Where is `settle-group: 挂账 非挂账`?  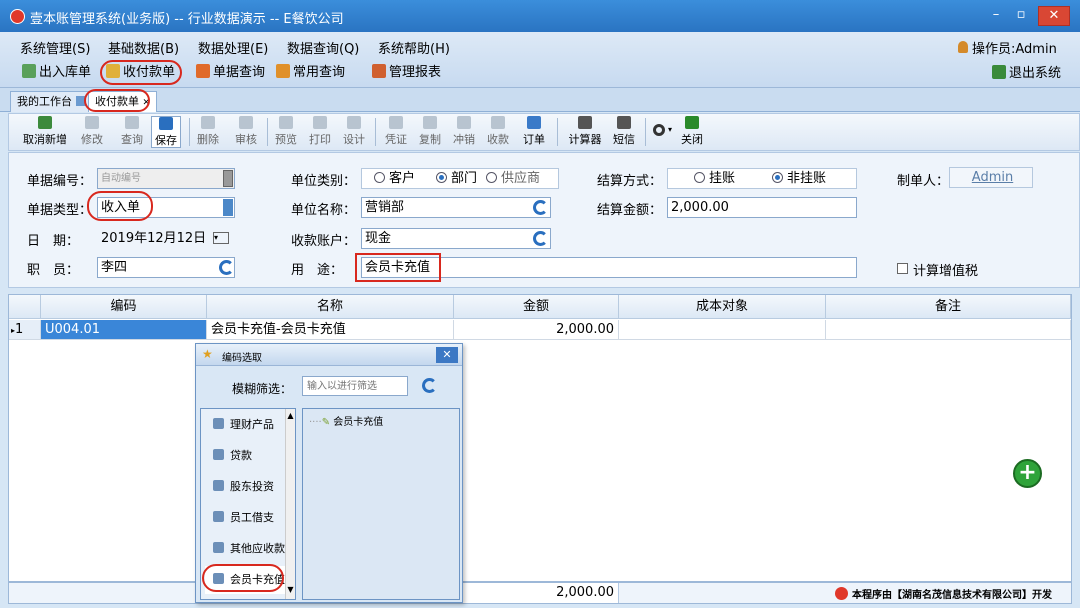
settle-group: 挂账 非挂账 is located at coordinates (762, 178).